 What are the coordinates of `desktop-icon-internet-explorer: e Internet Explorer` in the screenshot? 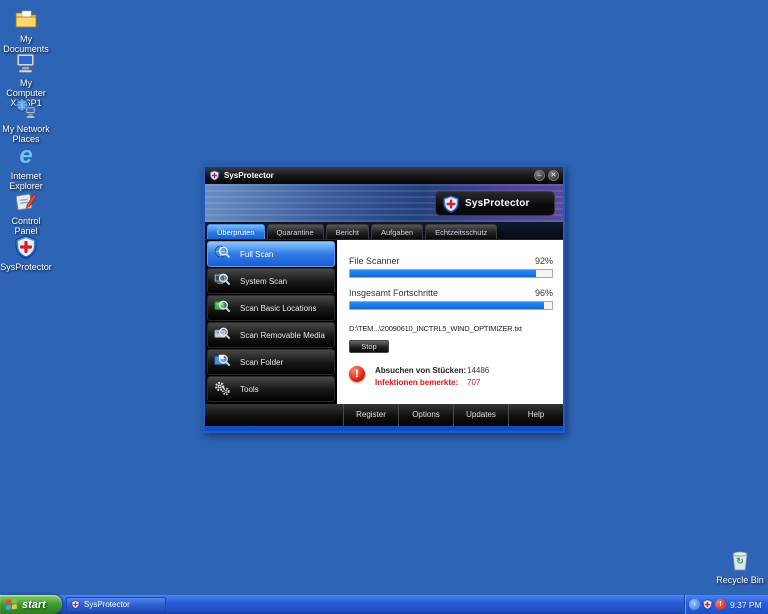 It's located at (26, 167).